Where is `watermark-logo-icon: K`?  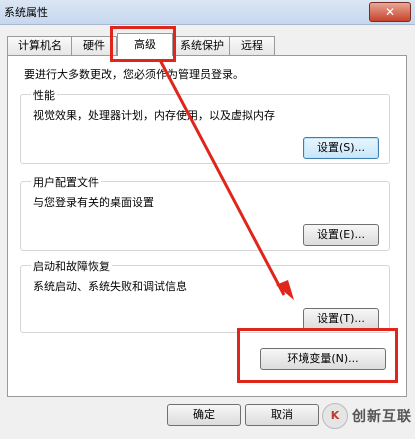
watermark-logo-icon: K is located at coordinates (335, 416).